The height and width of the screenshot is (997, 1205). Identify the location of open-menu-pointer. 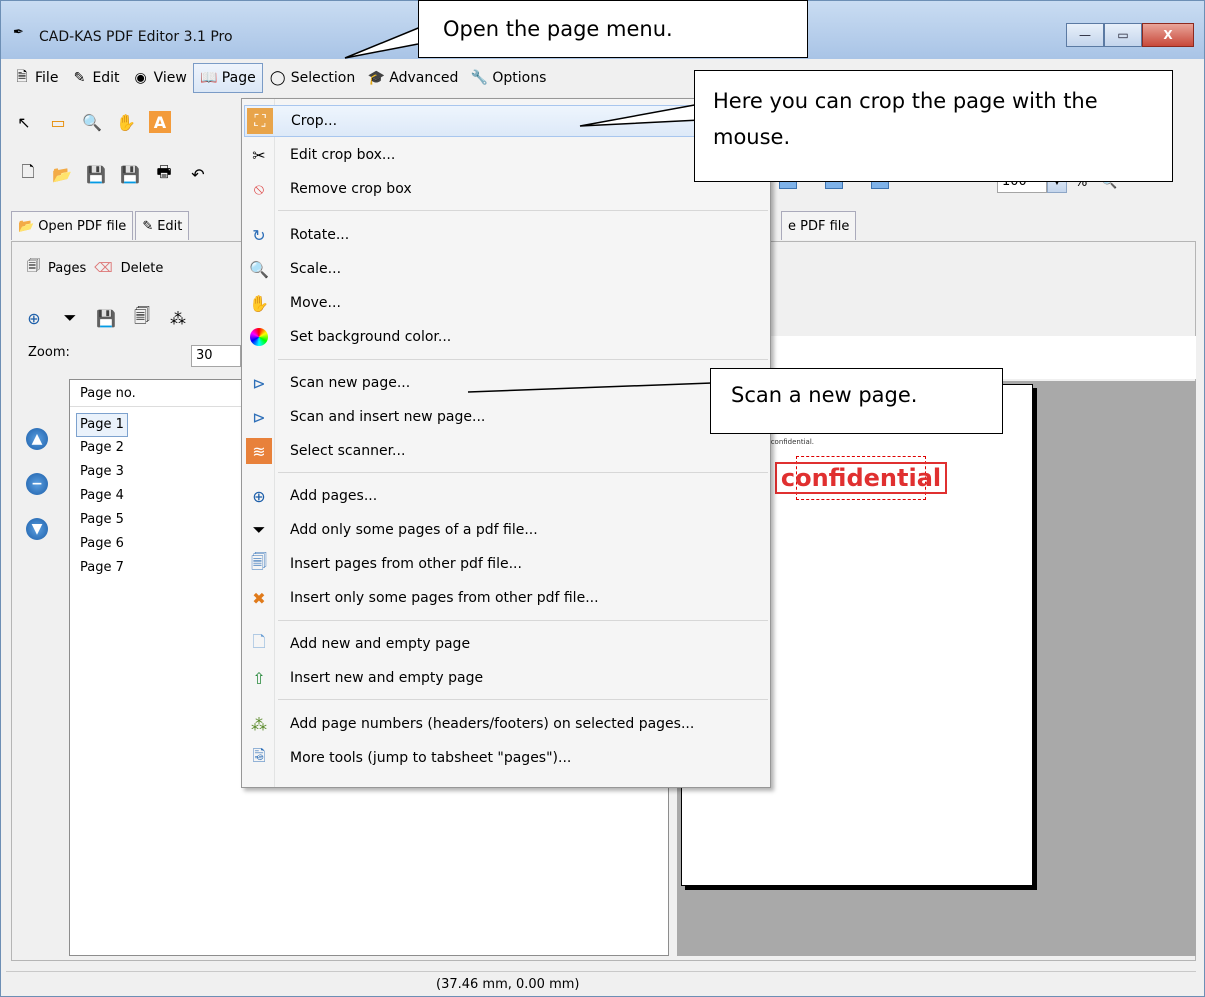
(386, 41).